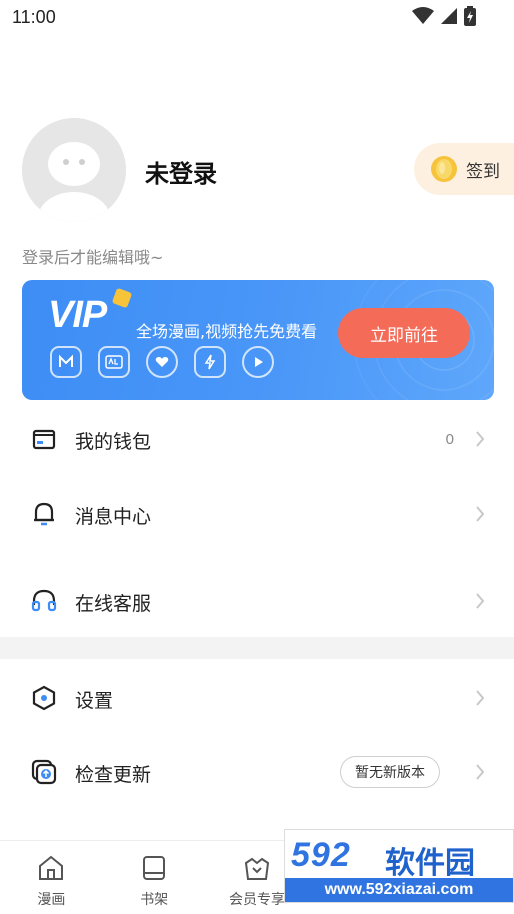 This screenshot has width=514, height=914. Describe the element at coordinates (93, 257) in the screenshot. I see `login-hint: 登录后才能编辑哦~` at that location.